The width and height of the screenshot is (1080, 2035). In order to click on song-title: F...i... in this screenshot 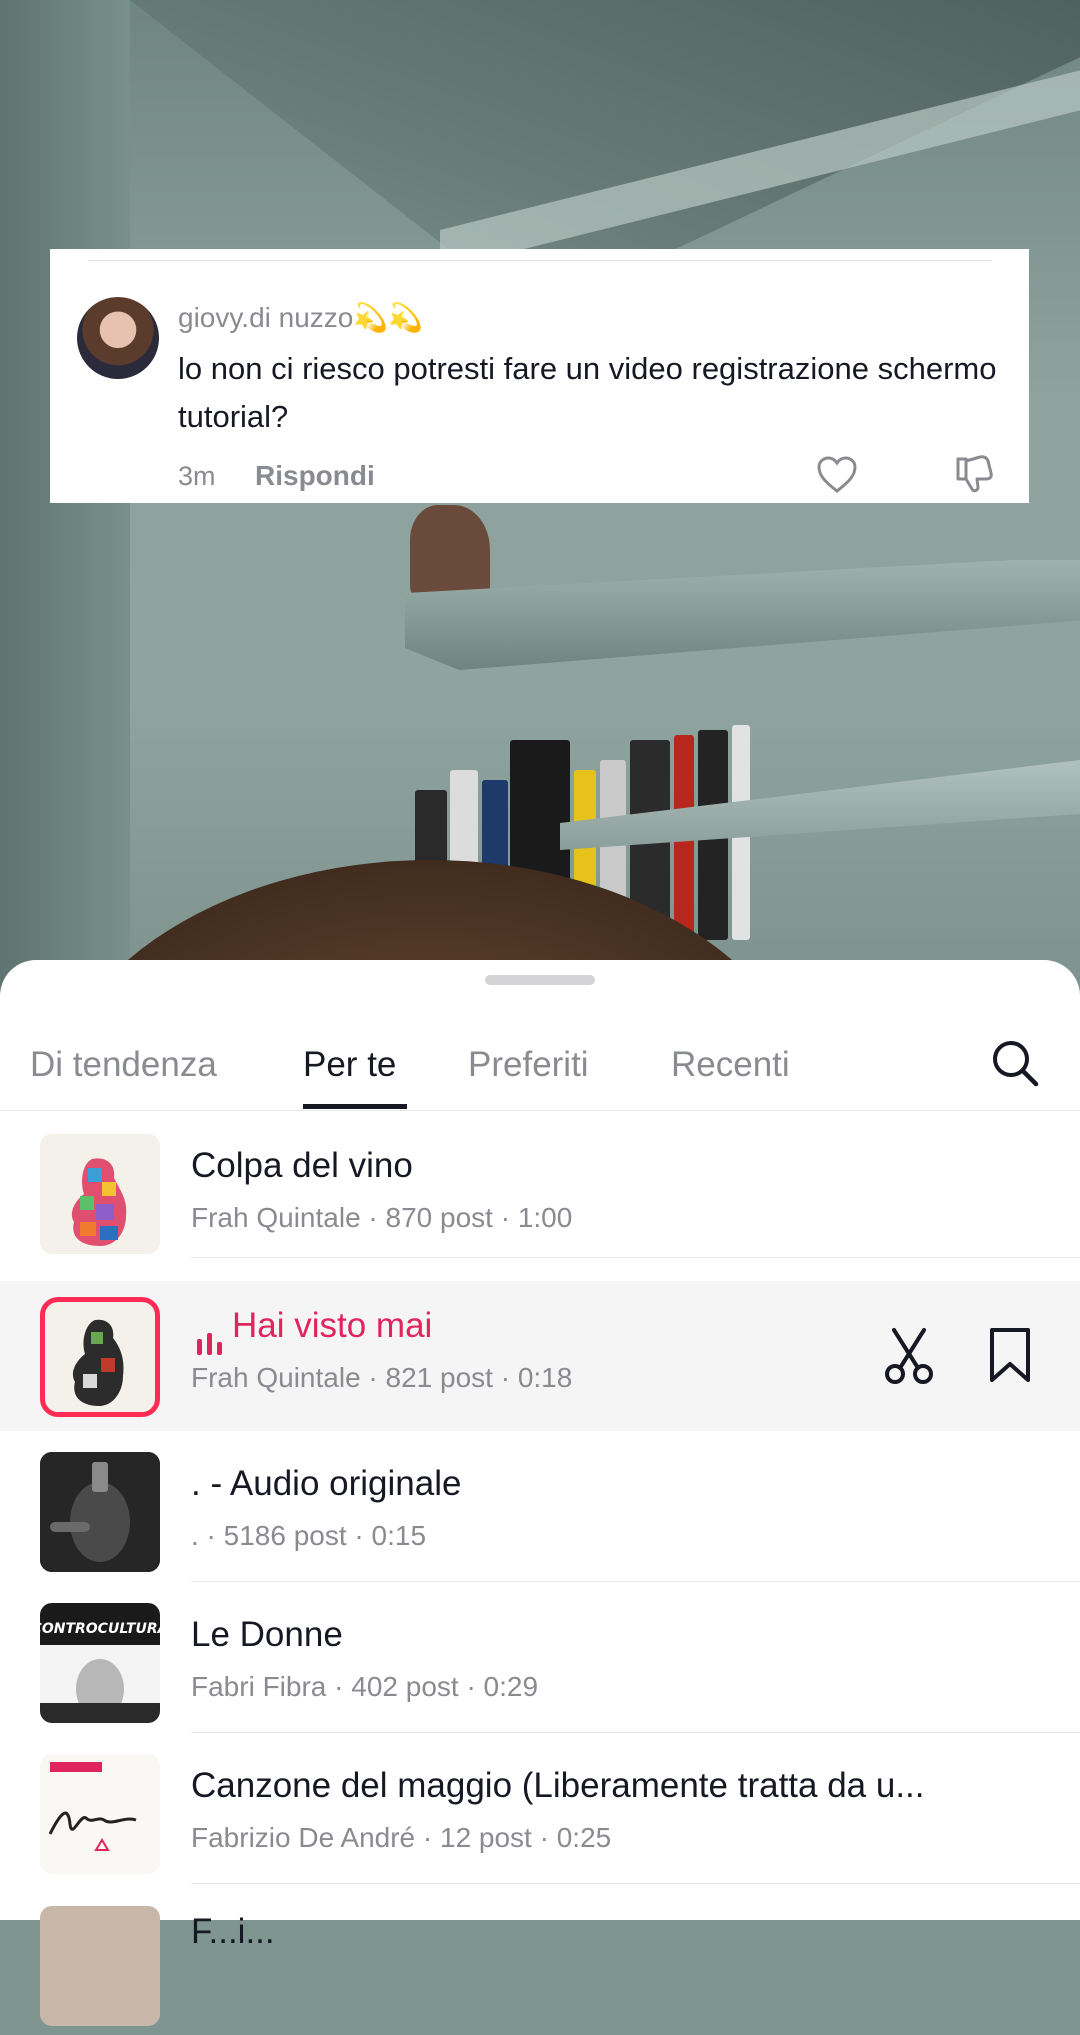, I will do `click(233, 1931)`.